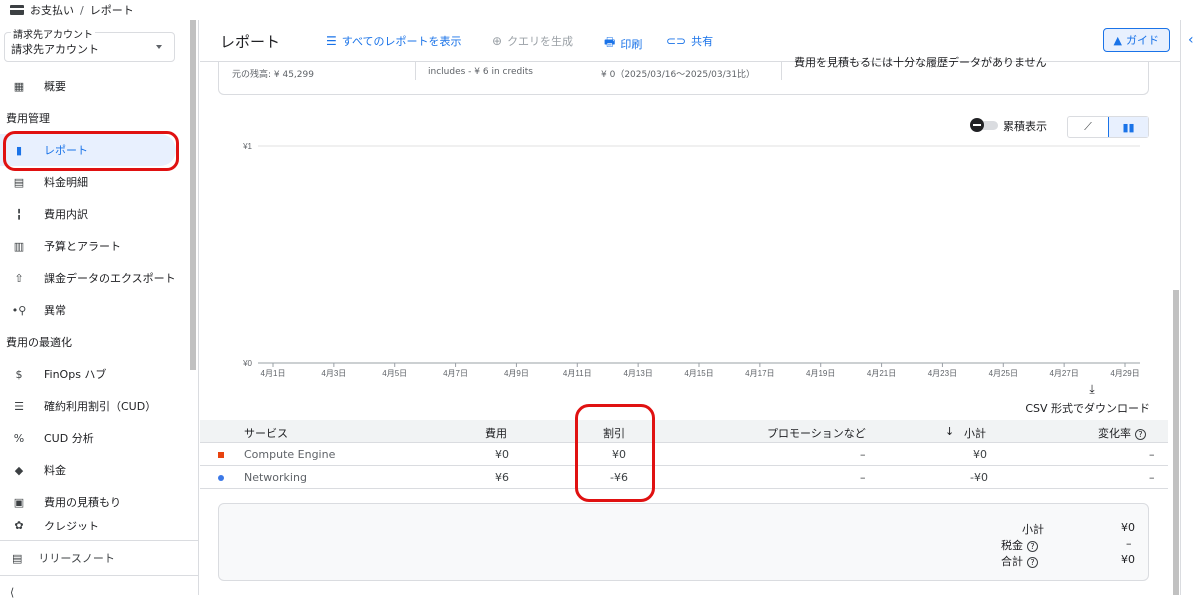  What do you see at coordinates (1128, 559) in the screenshot?
I see `total-value: ¥0` at bounding box center [1128, 559].